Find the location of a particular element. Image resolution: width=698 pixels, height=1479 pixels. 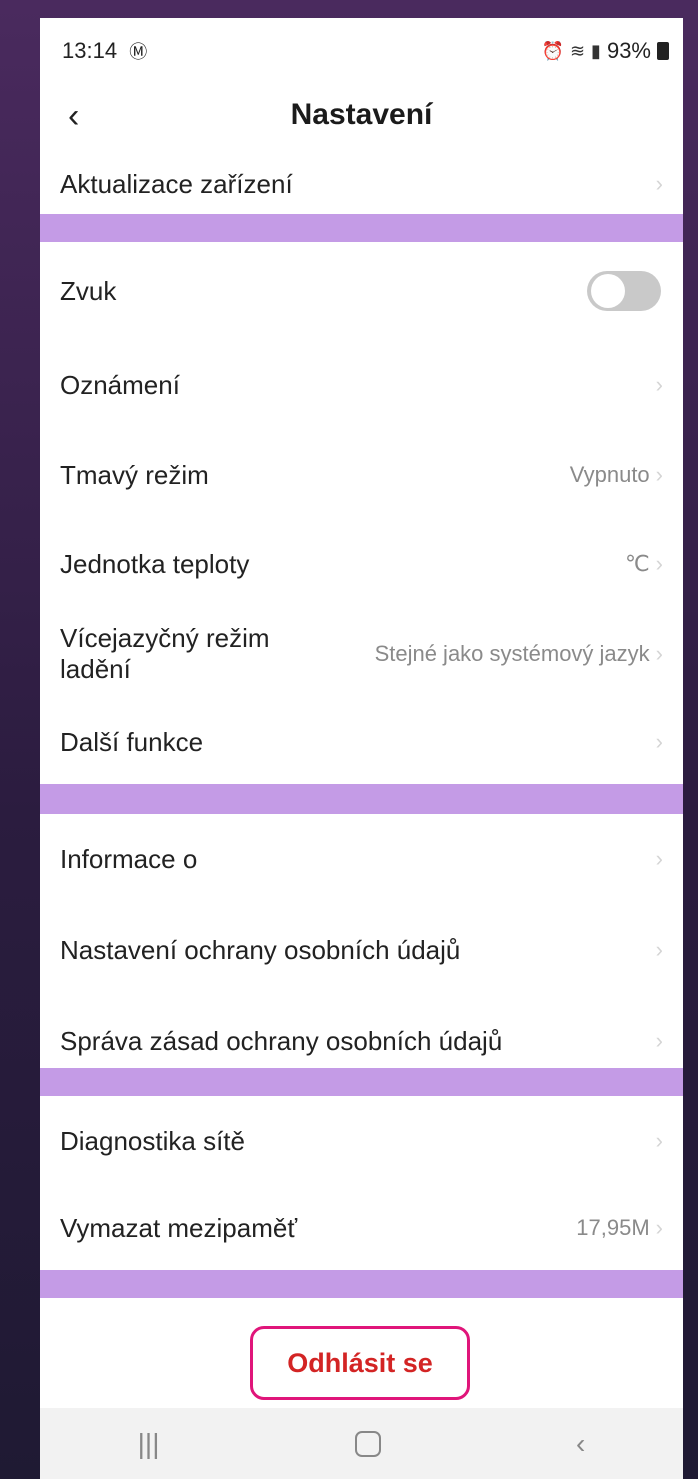

gmail-icon: Ⓜ is located at coordinates (138, 52).